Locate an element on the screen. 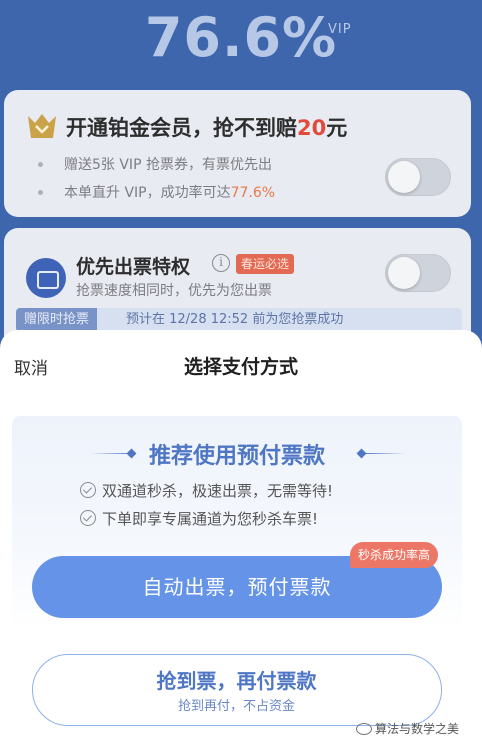 This screenshot has height=746, width=482. feature-item: 双通道秒杀，极速出票，无需等待! is located at coordinates (206, 490).